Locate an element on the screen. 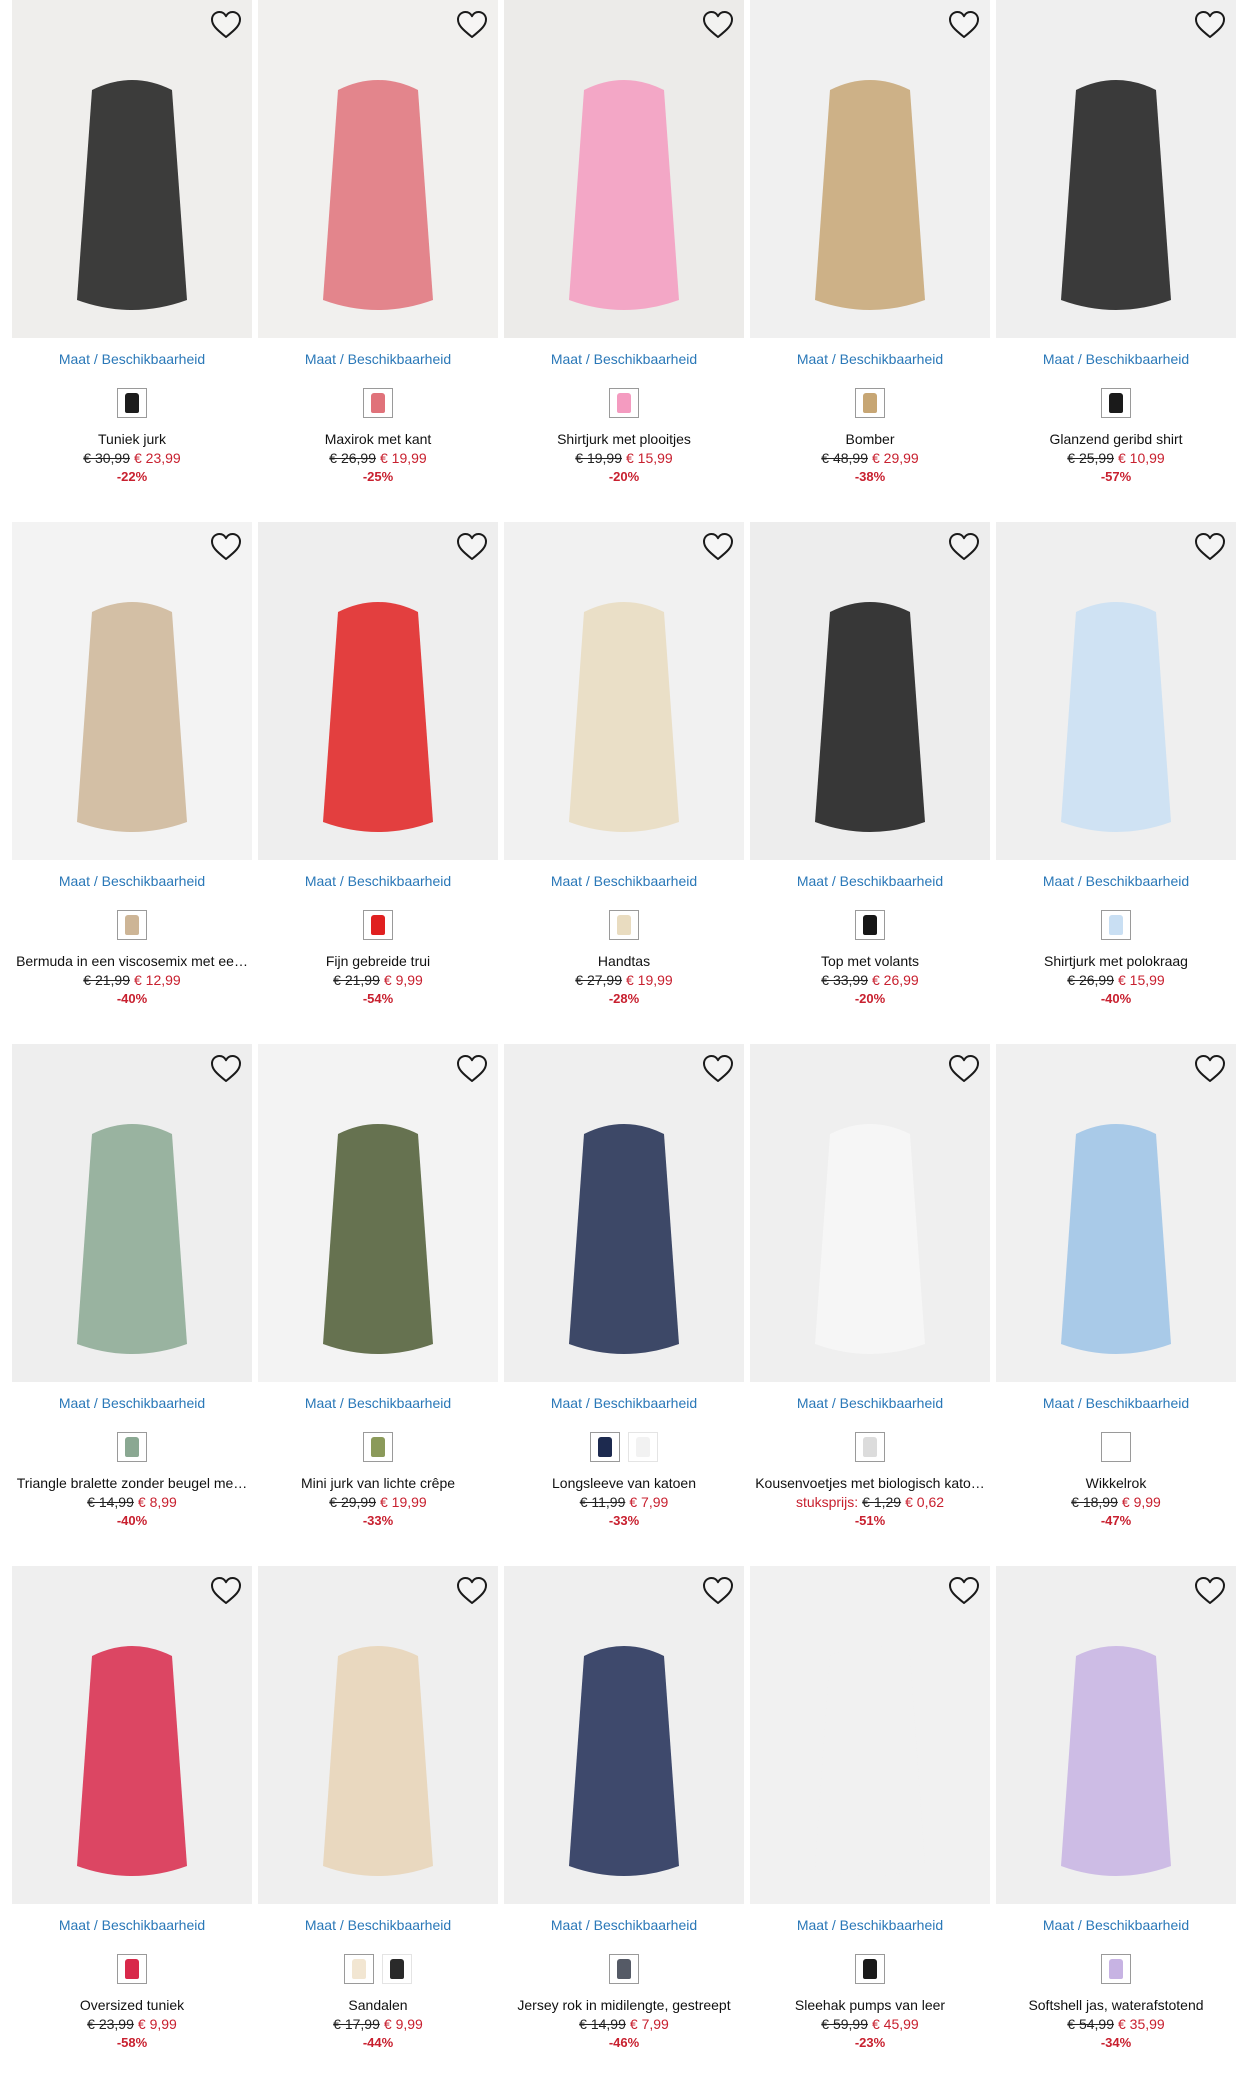 The height and width of the screenshot is (2088, 1250). product-name: Handtas is located at coordinates (624, 961).